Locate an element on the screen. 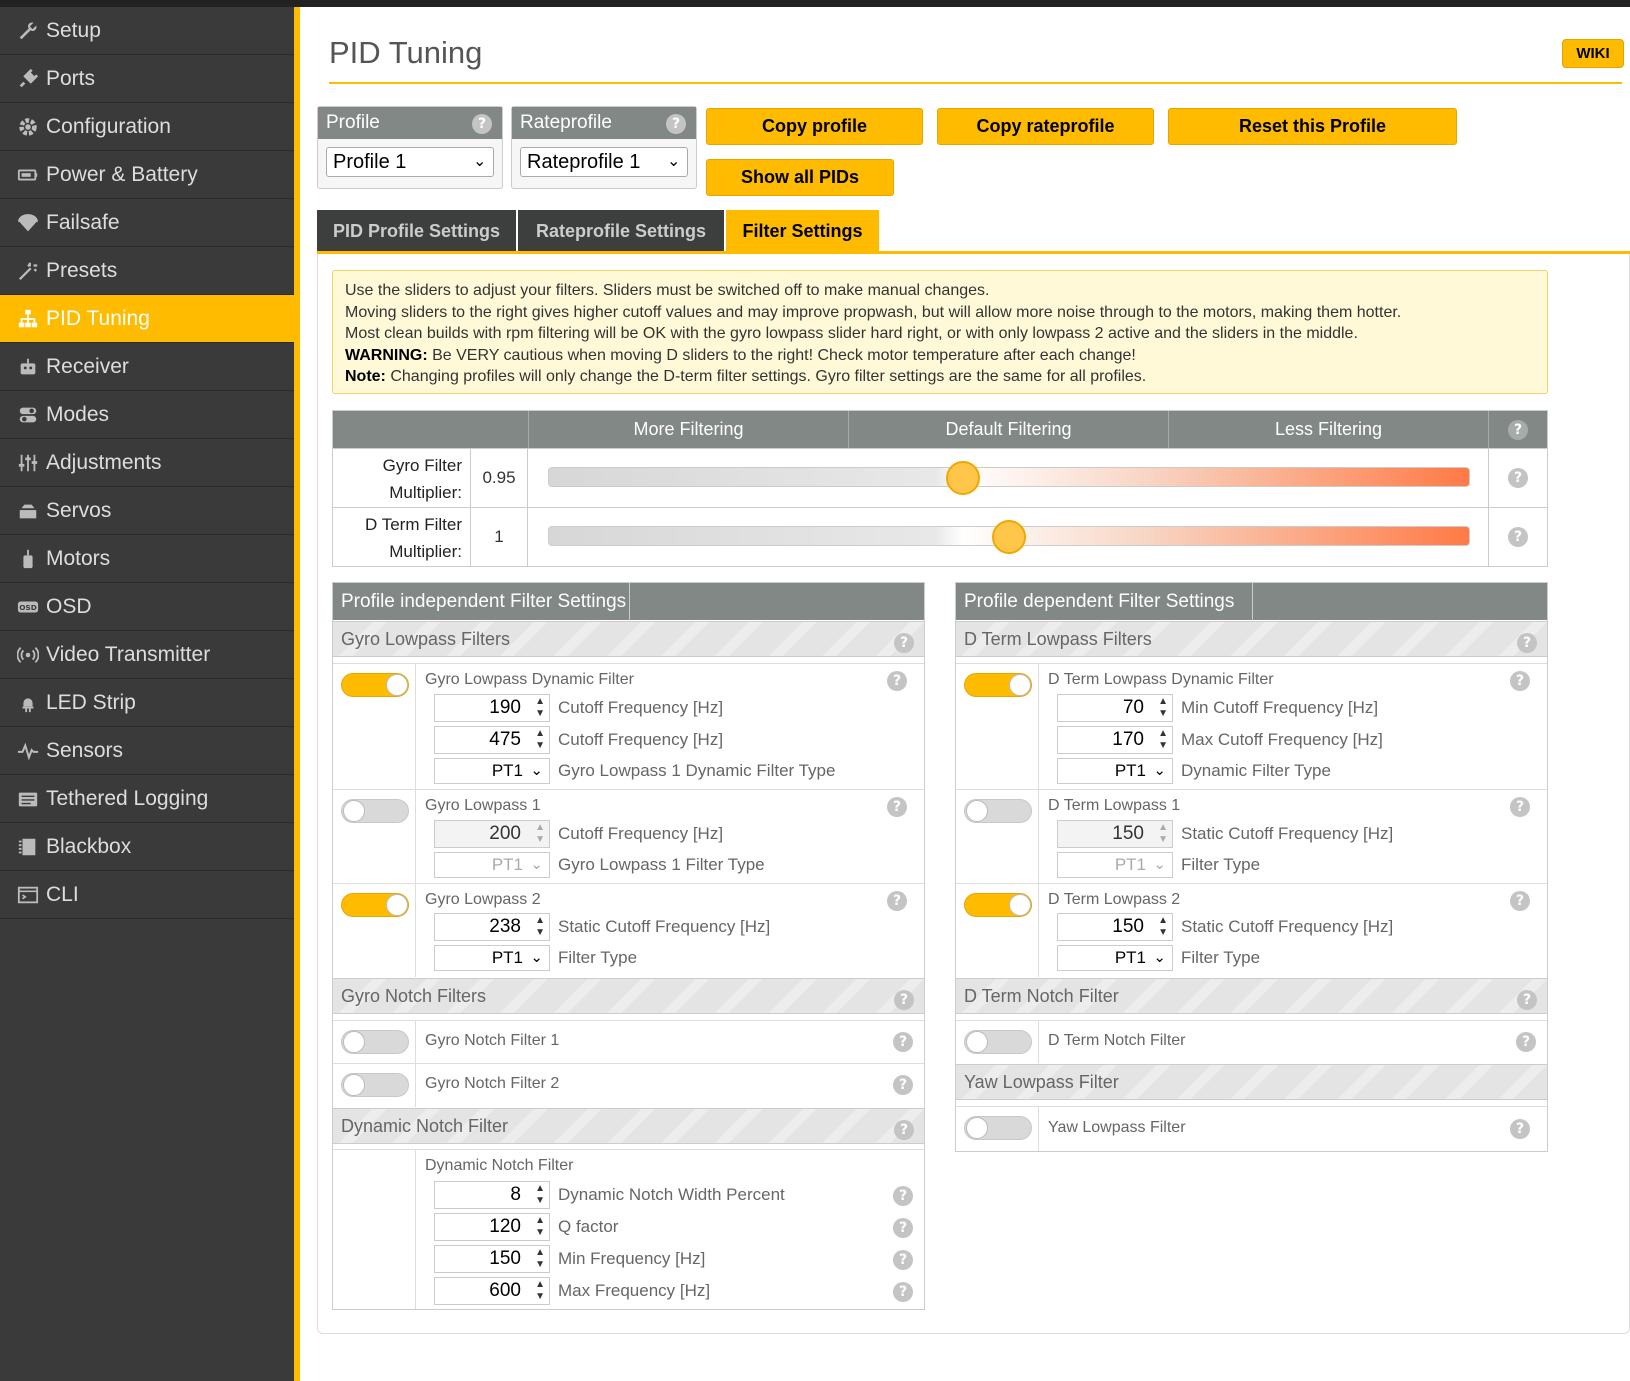  dyn-notch-min-input: 150 ▲ ▼ is located at coordinates (492, 1259).